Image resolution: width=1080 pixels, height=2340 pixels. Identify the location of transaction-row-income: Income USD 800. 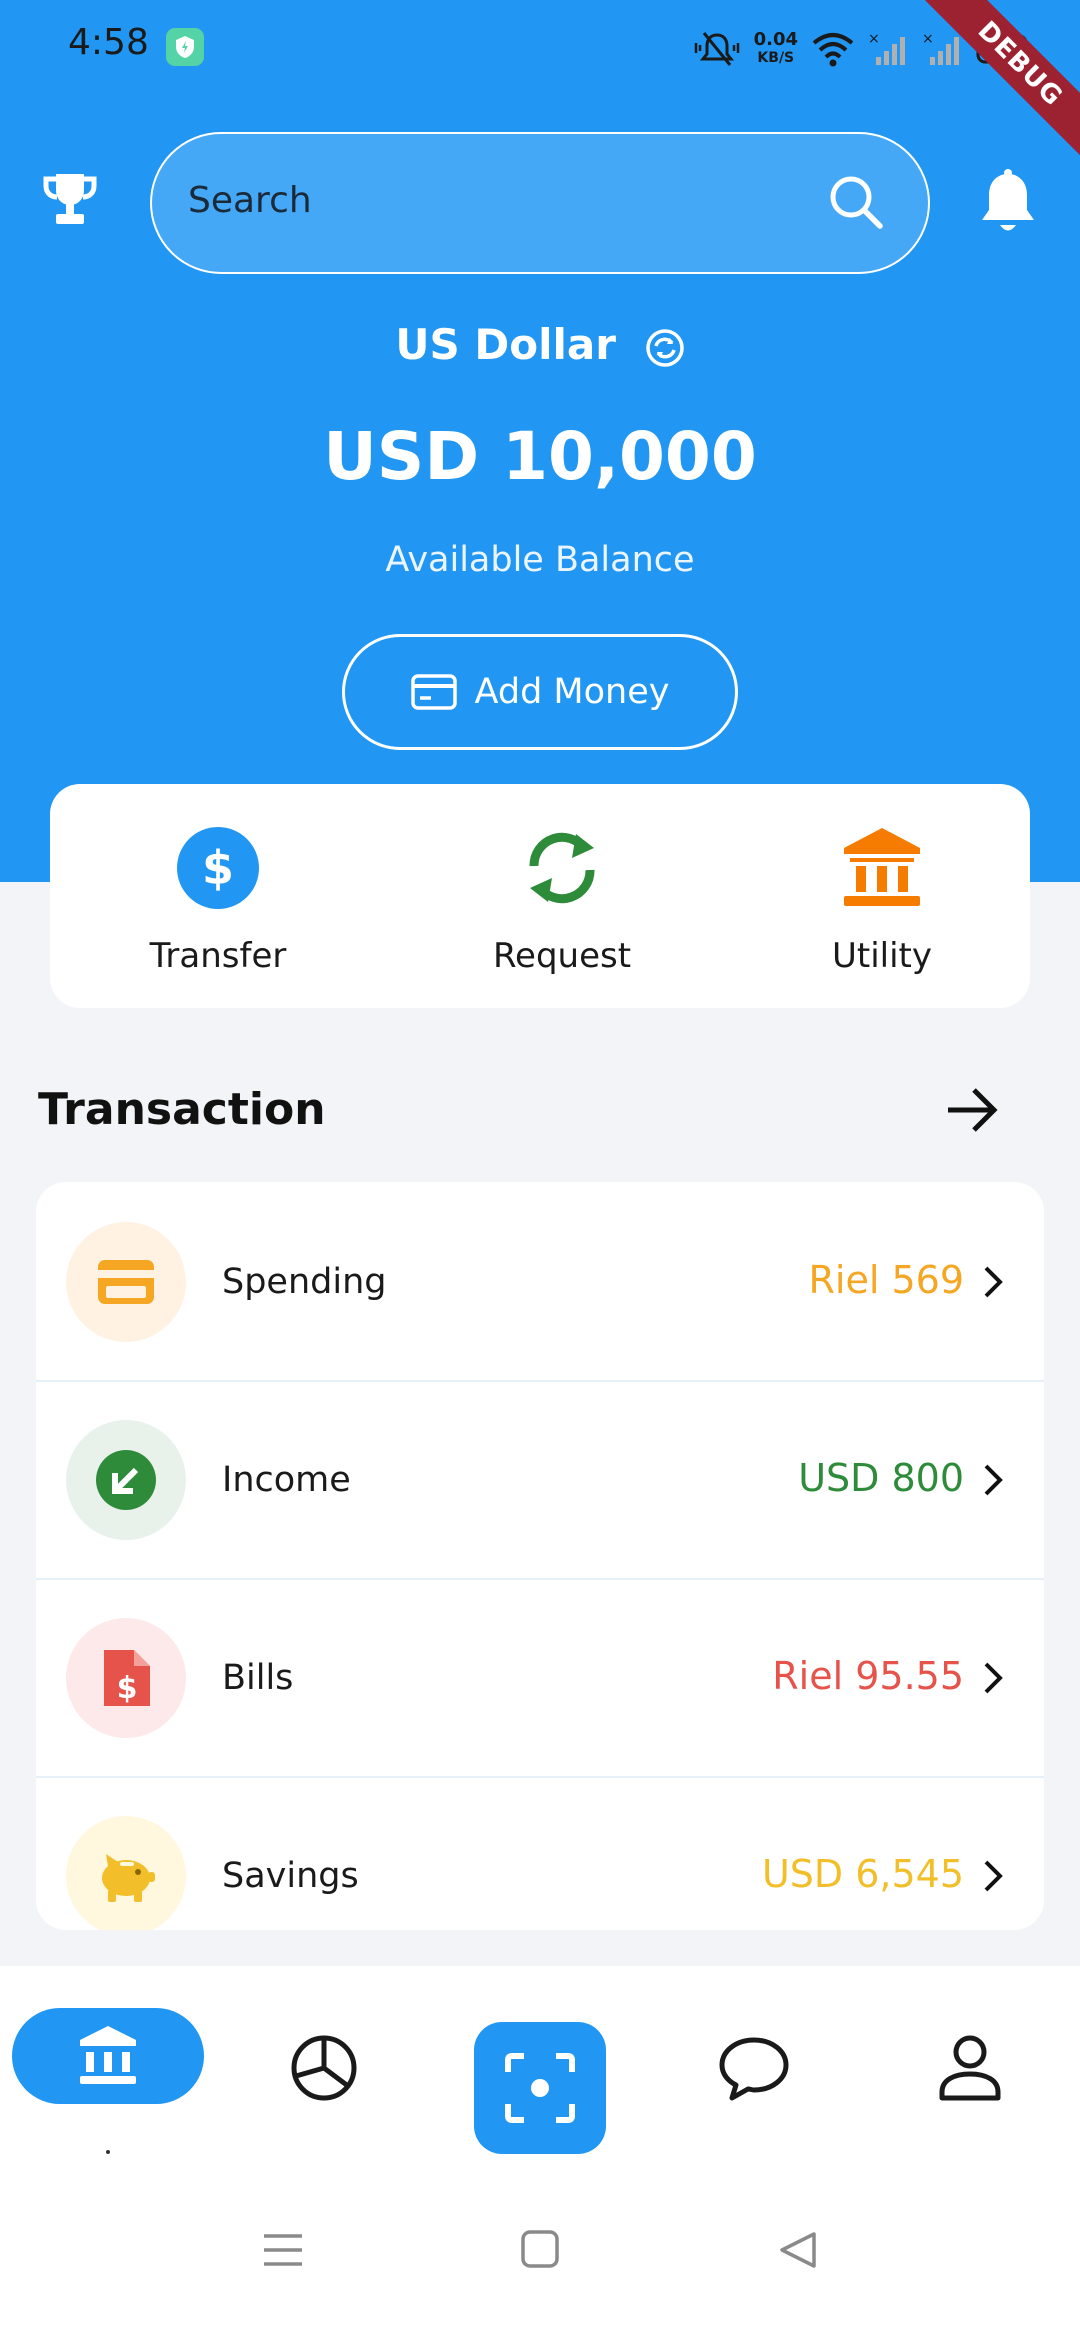
(540, 1480).